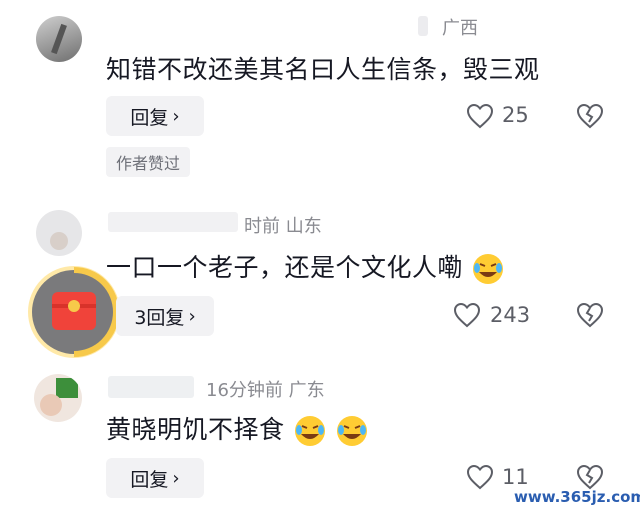 This screenshot has height=511, width=640. I want to click on author-liked-badge: 作者赞过, so click(148, 162).